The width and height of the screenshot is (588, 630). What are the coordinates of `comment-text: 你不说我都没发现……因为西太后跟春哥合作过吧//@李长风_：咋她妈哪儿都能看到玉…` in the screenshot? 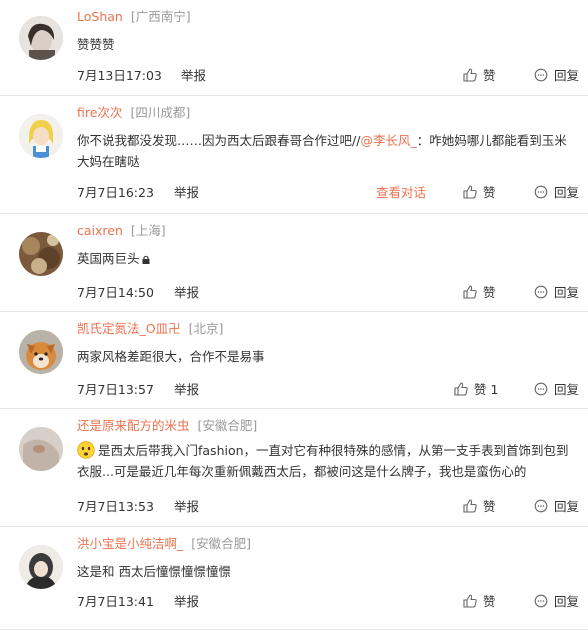 It's located at (327, 151).